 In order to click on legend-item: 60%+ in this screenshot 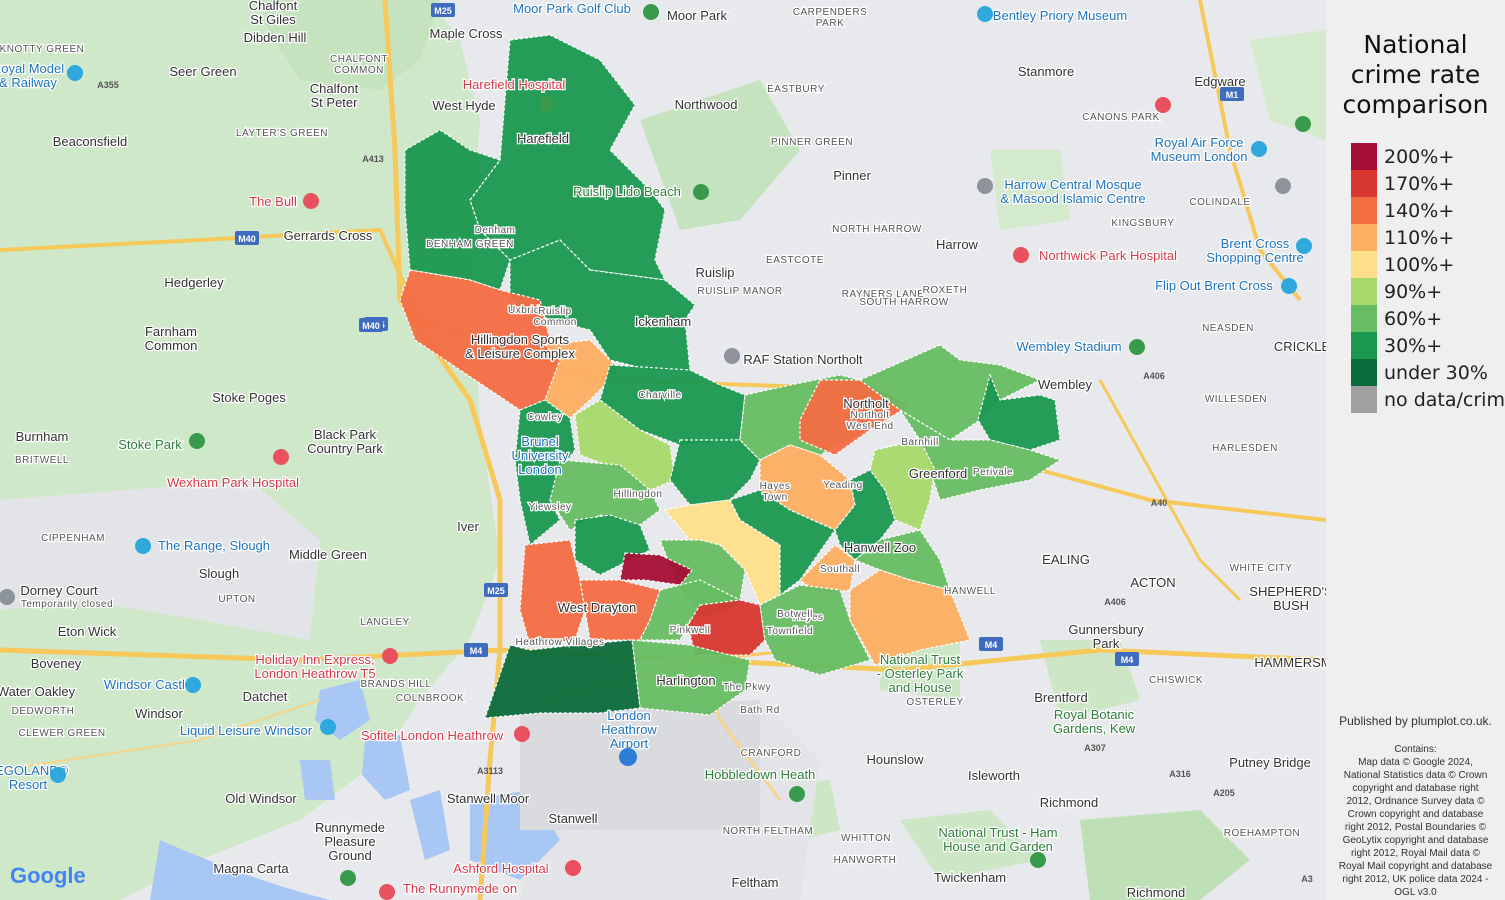, I will do `click(1426, 318)`.